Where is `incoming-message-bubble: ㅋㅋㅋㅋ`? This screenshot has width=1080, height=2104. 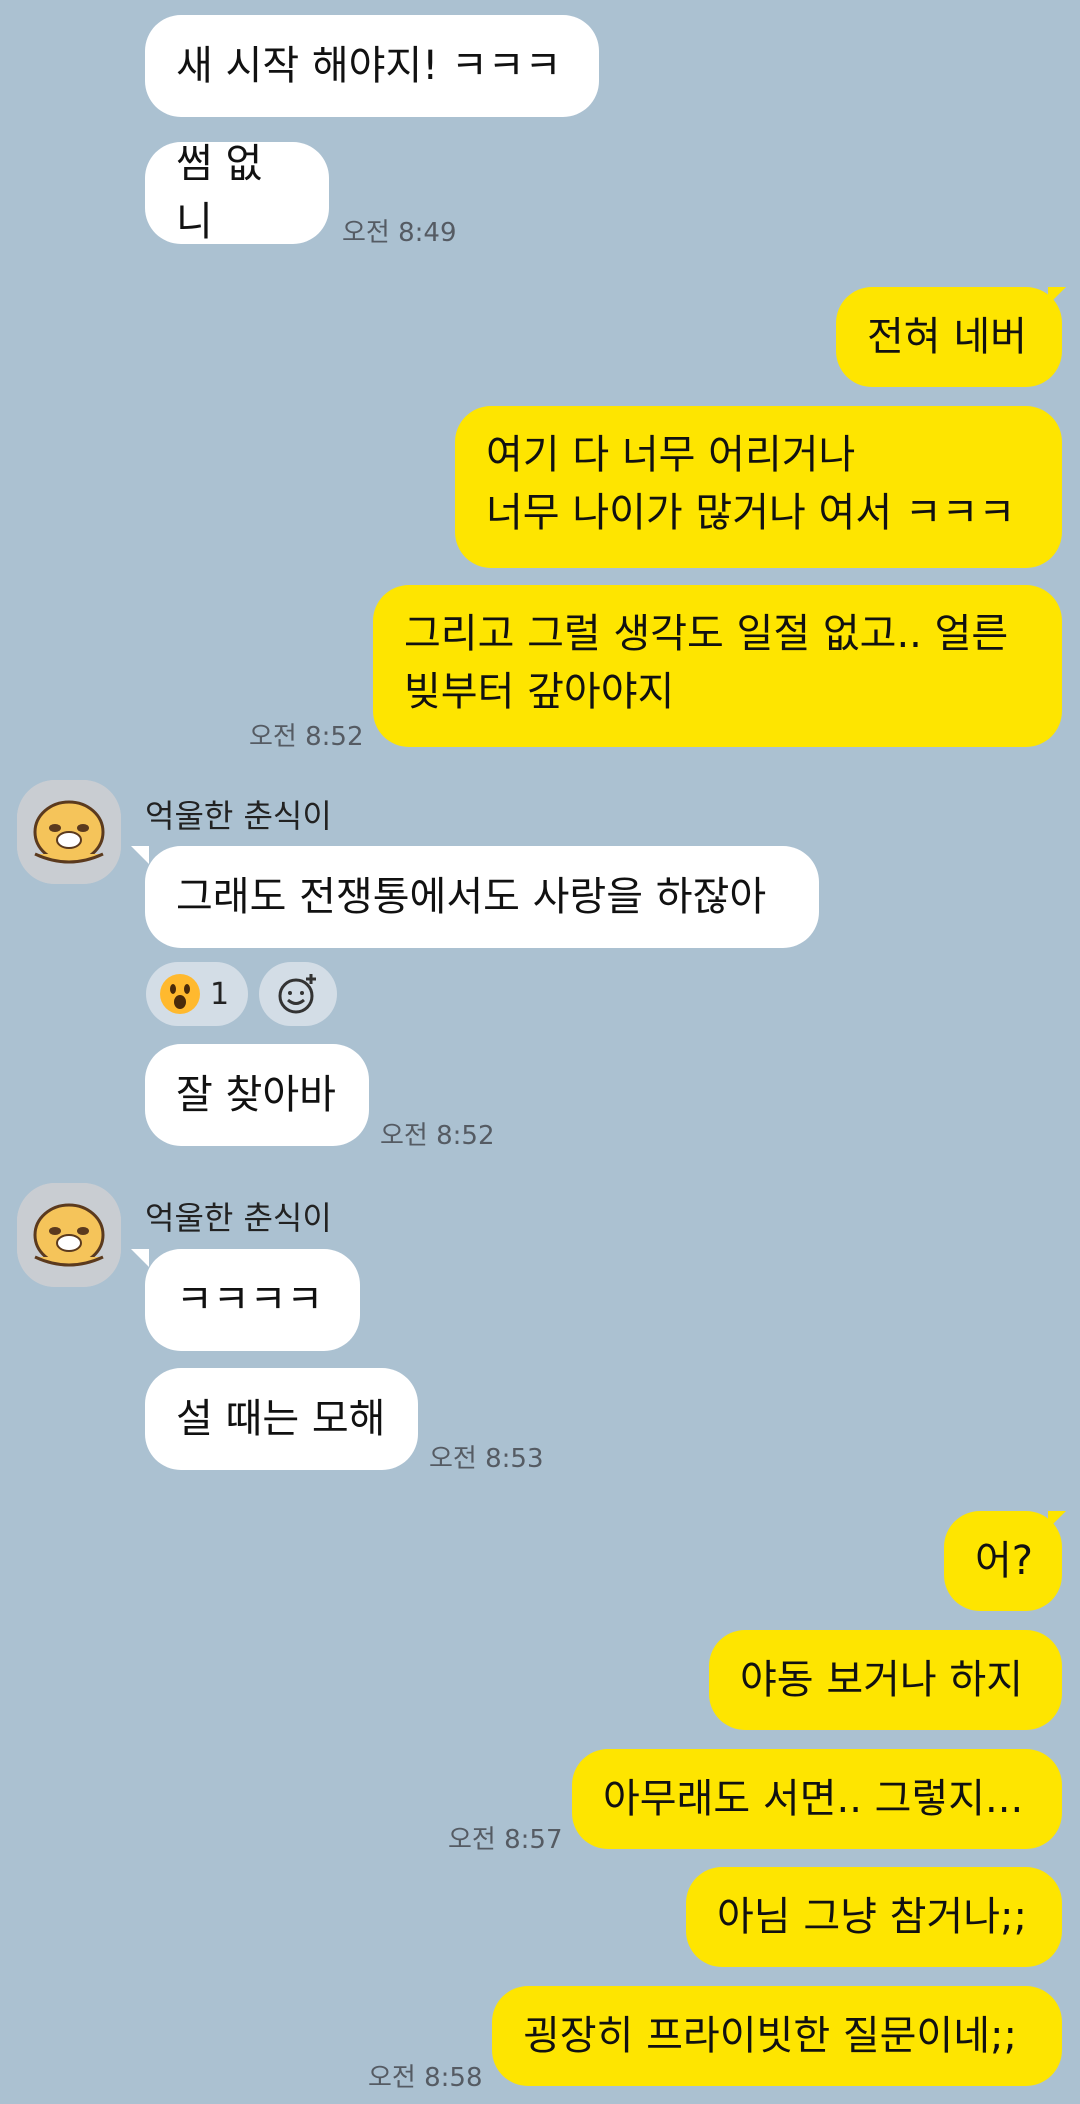
incoming-message-bubble: ㅋㅋㅋㅋ is located at coordinates (252, 1300).